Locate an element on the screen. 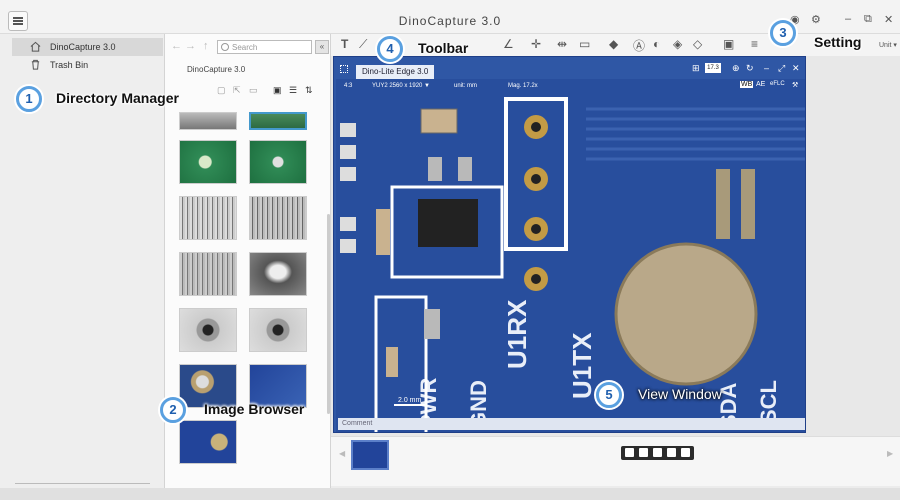  sidebar-item-trash: Trash Bin is located at coordinates (87, 65).